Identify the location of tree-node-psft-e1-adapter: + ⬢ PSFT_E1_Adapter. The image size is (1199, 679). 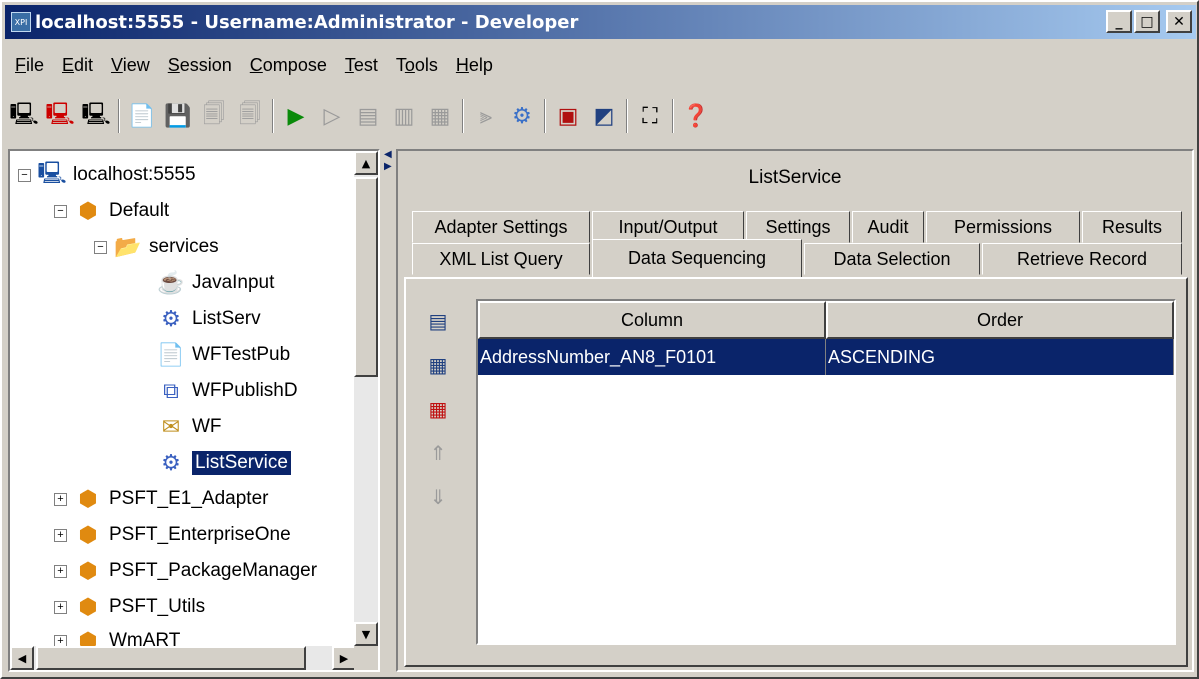
(161, 499).